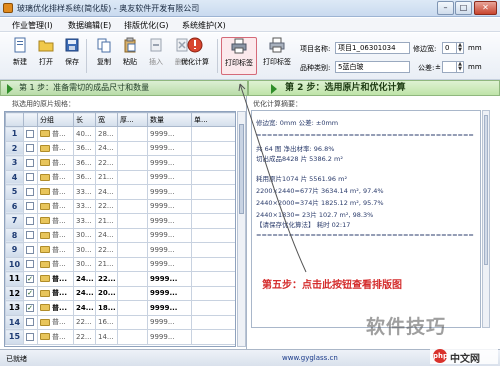 The image size is (500, 366). Describe the element at coordinates (445, 8) in the screenshot. I see `minimize-button: –` at that location.